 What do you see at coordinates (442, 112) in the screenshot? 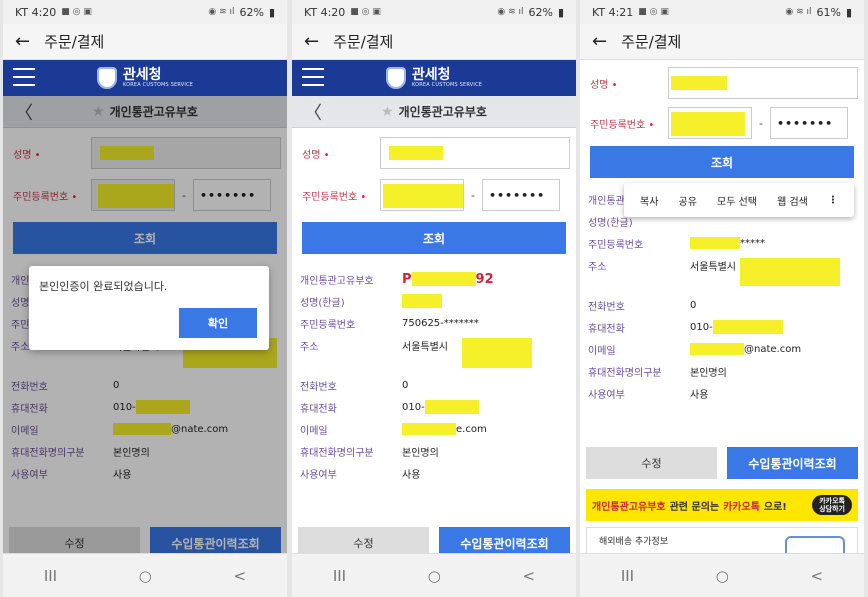
I see `page-title: 개인통관고유부호` at bounding box center [442, 112].